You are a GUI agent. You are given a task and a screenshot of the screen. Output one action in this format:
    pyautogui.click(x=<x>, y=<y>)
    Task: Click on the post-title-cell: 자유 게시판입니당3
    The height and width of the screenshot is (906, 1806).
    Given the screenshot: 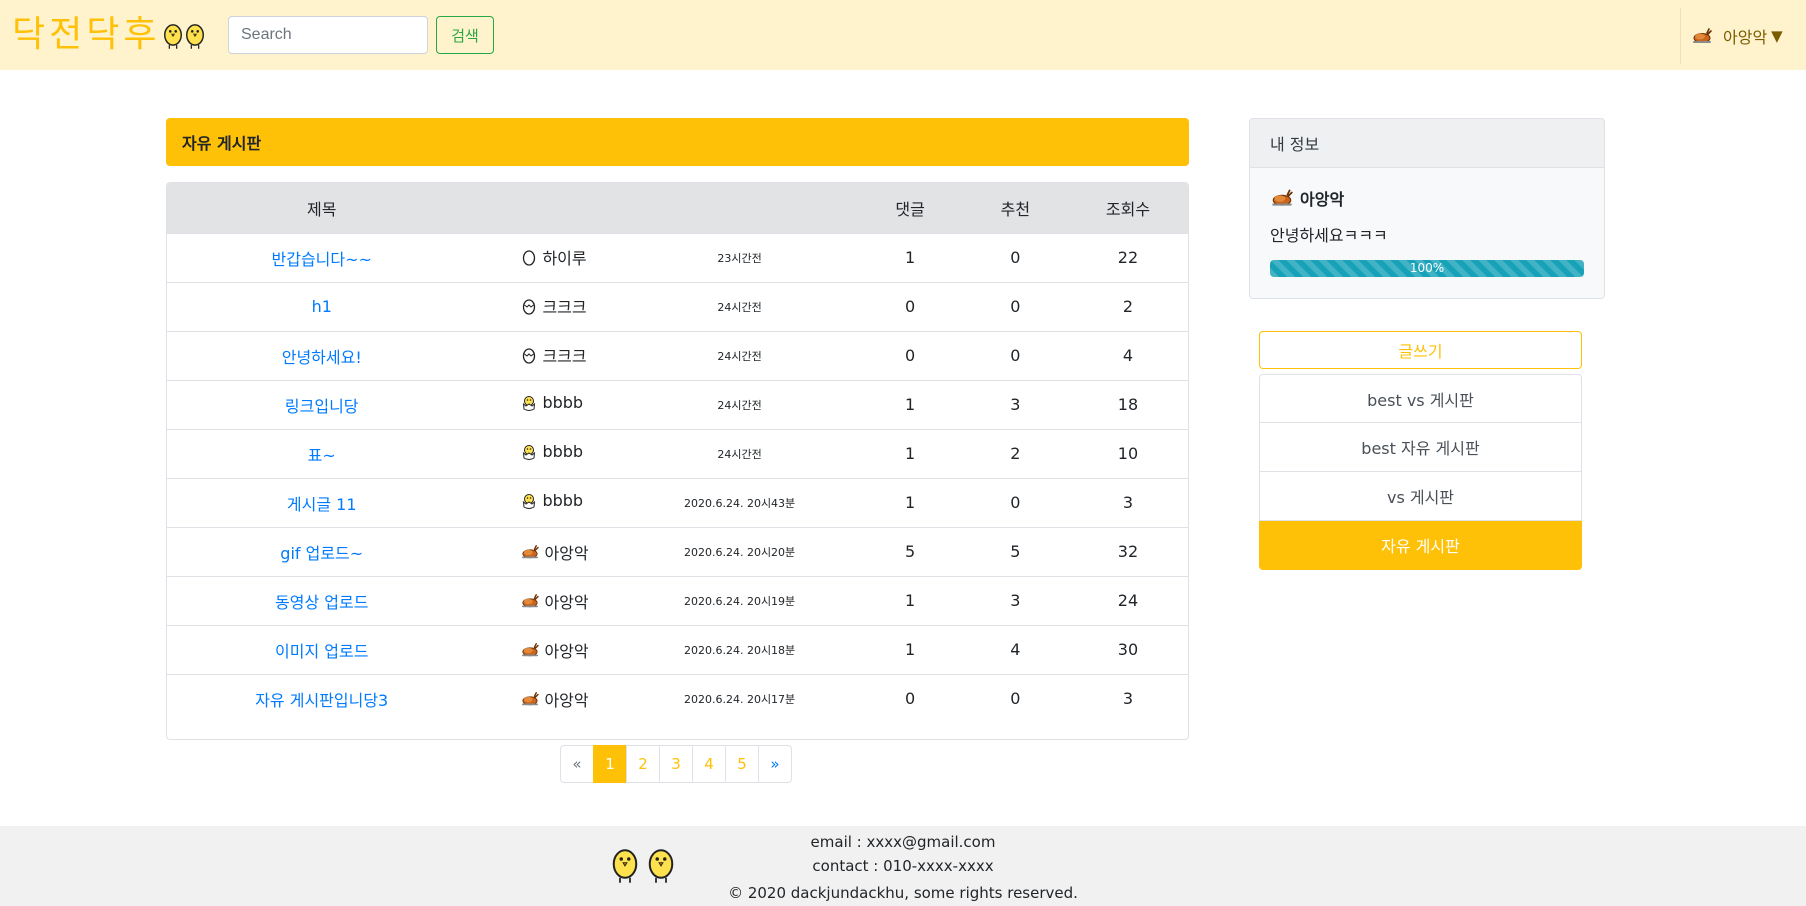 What is the action you would take?
    pyautogui.click(x=321, y=698)
    